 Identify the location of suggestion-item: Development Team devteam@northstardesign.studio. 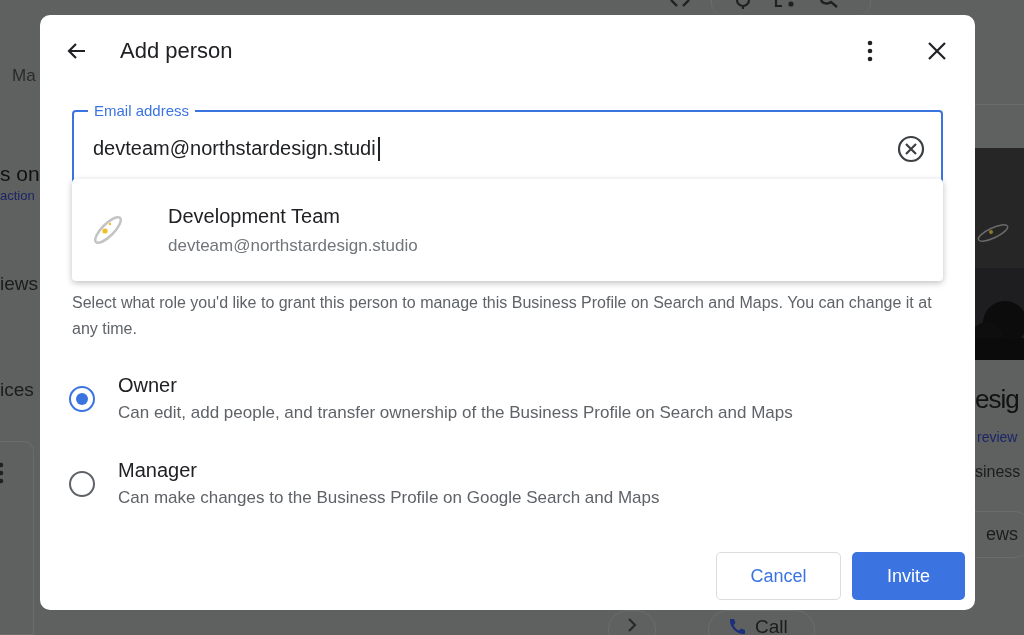
(507, 230).